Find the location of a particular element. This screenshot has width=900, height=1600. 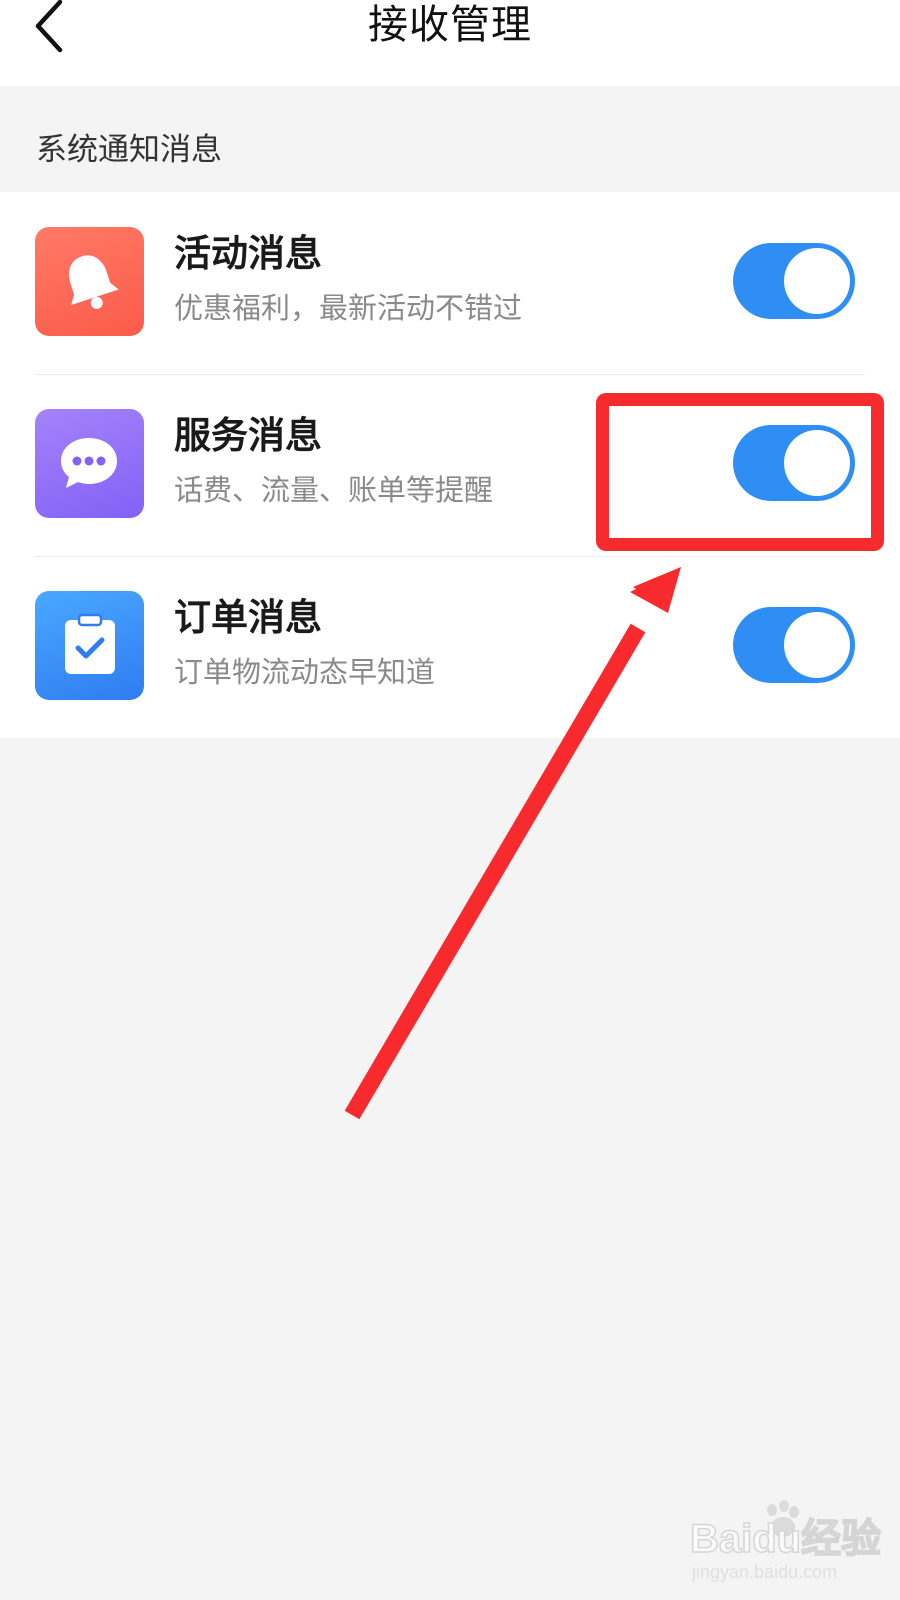

annotation-arrow is located at coordinates (512, 843).